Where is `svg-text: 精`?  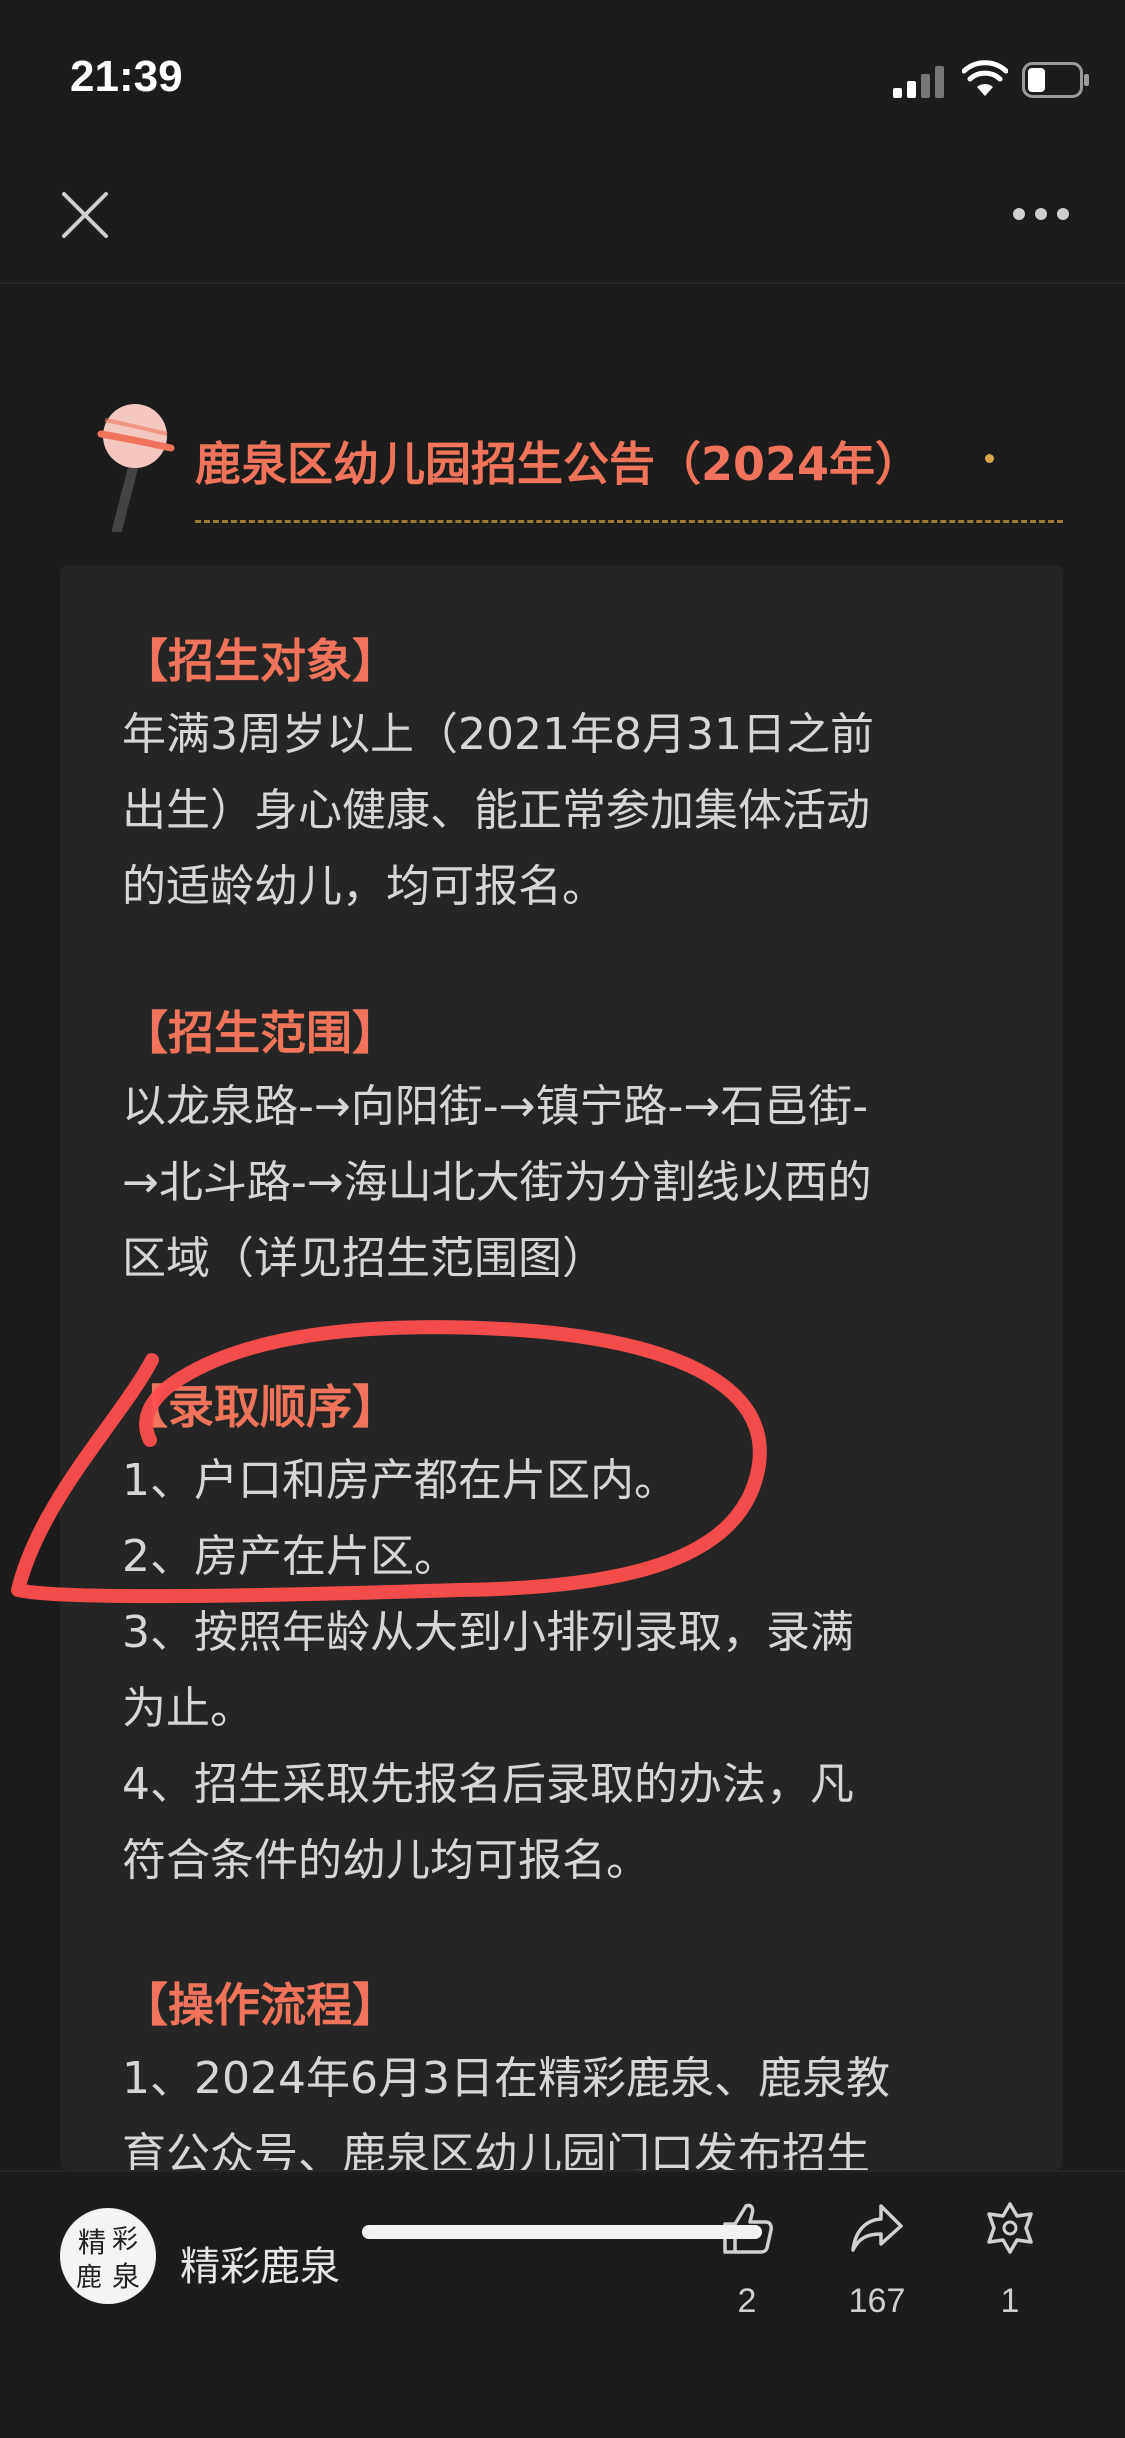
svg-text: 精 is located at coordinates (92, 2242).